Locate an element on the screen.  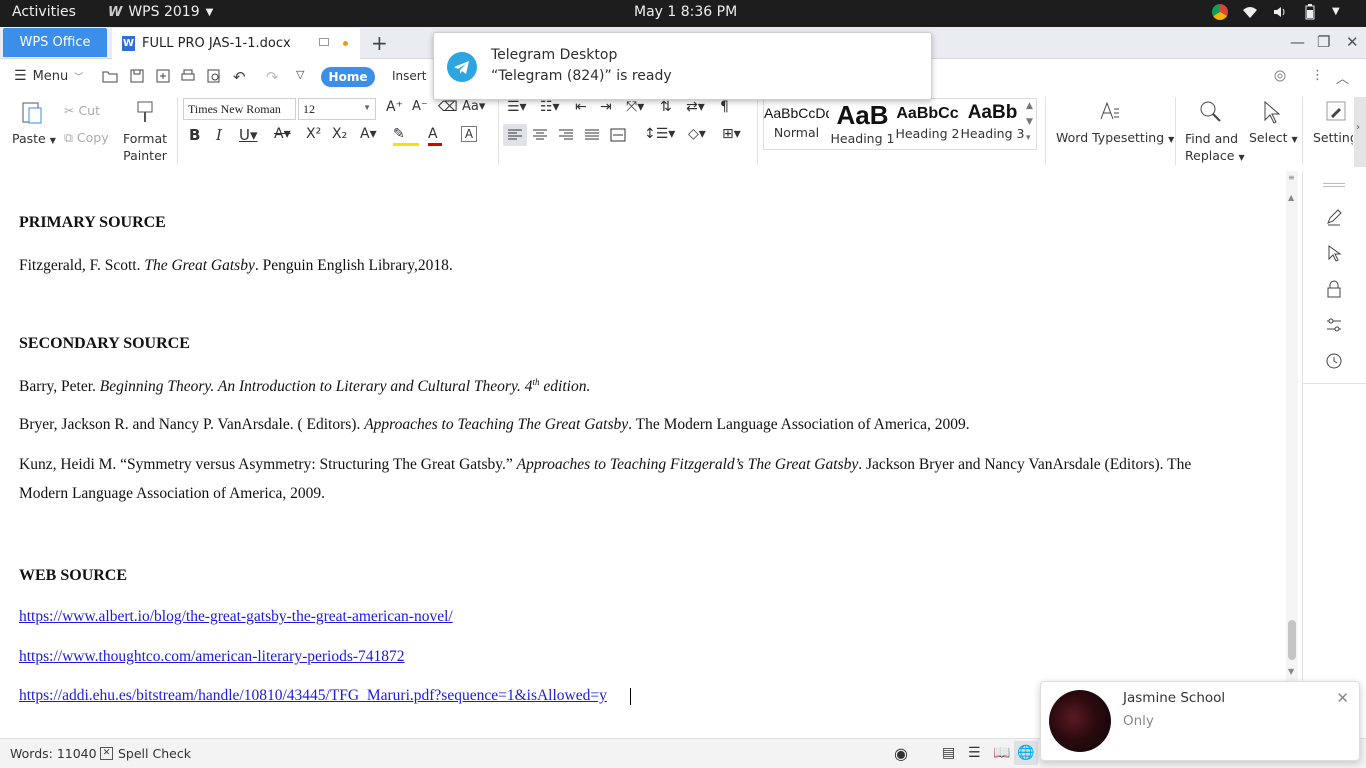
style-heading-1: AaB Heading 1 is located at coordinates (862, 124).